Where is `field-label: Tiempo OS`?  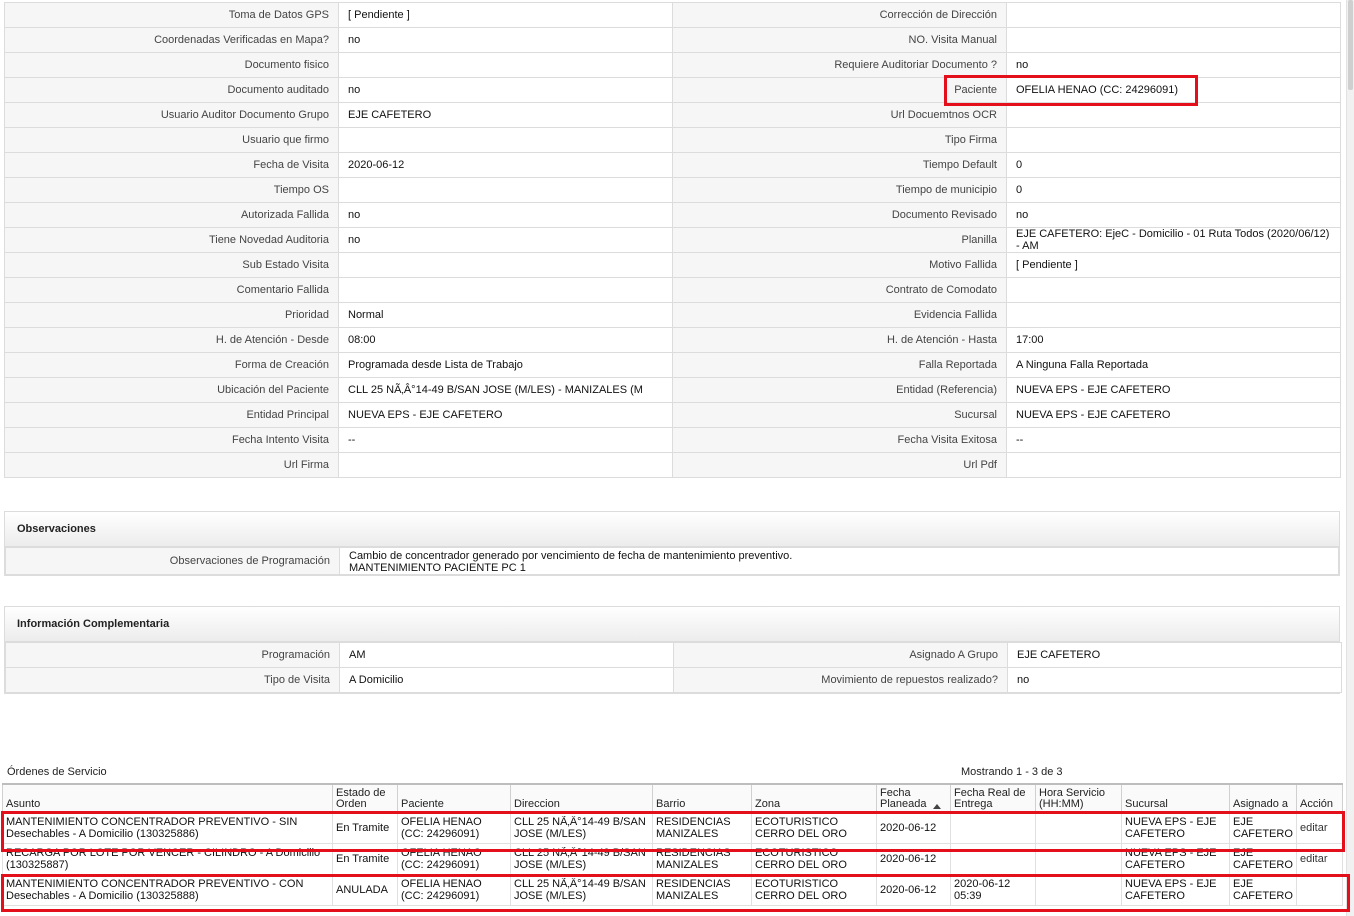
field-label: Tiempo OS is located at coordinates (171, 190).